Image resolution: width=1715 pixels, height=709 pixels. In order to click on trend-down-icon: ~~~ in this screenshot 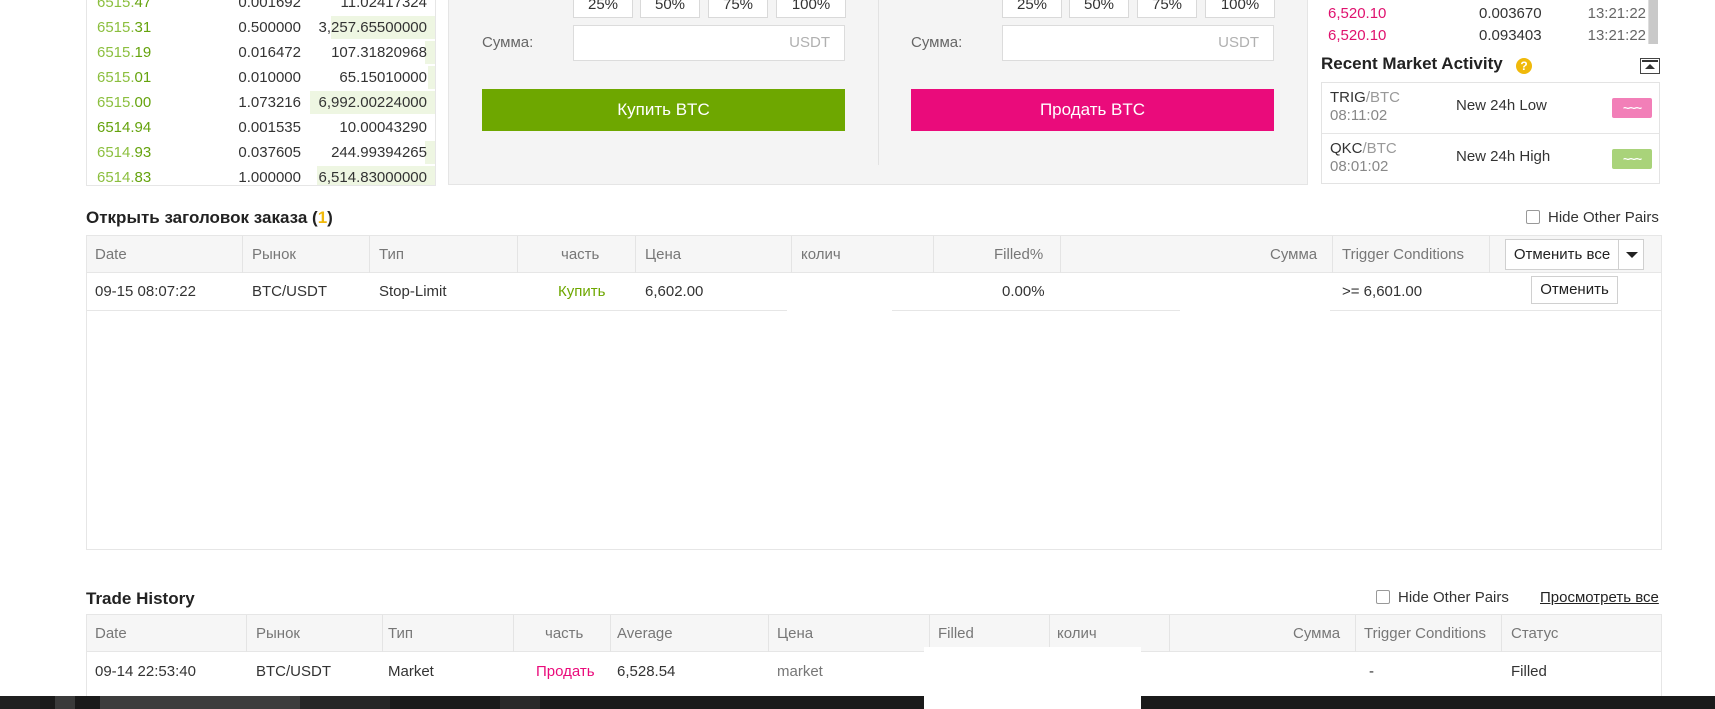, I will do `click(1632, 108)`.